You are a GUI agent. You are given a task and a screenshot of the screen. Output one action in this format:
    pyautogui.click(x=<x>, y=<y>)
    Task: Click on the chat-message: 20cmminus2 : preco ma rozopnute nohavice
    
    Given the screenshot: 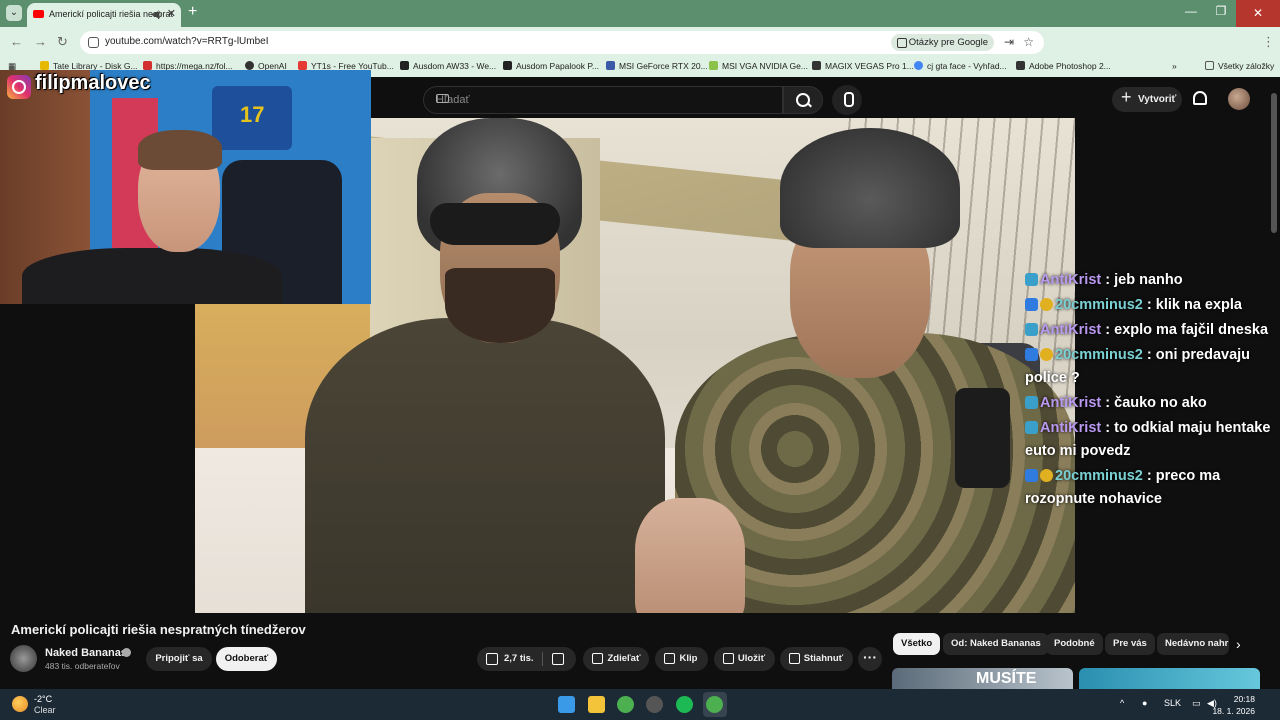 What is the action you would take?
    pyautogui.click(x=1123, y=487)
    